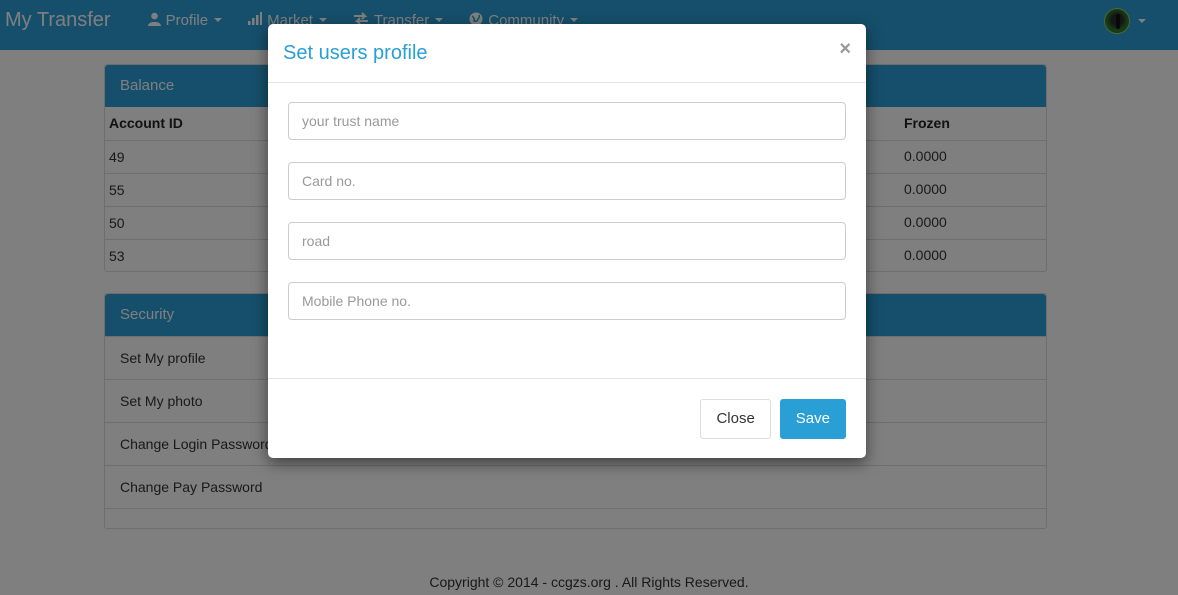 The width and height of the screenshot is (1178, 595). Describe the element at coordinates (567, 181) in the screenshot. I see `card-no-input` at that location.